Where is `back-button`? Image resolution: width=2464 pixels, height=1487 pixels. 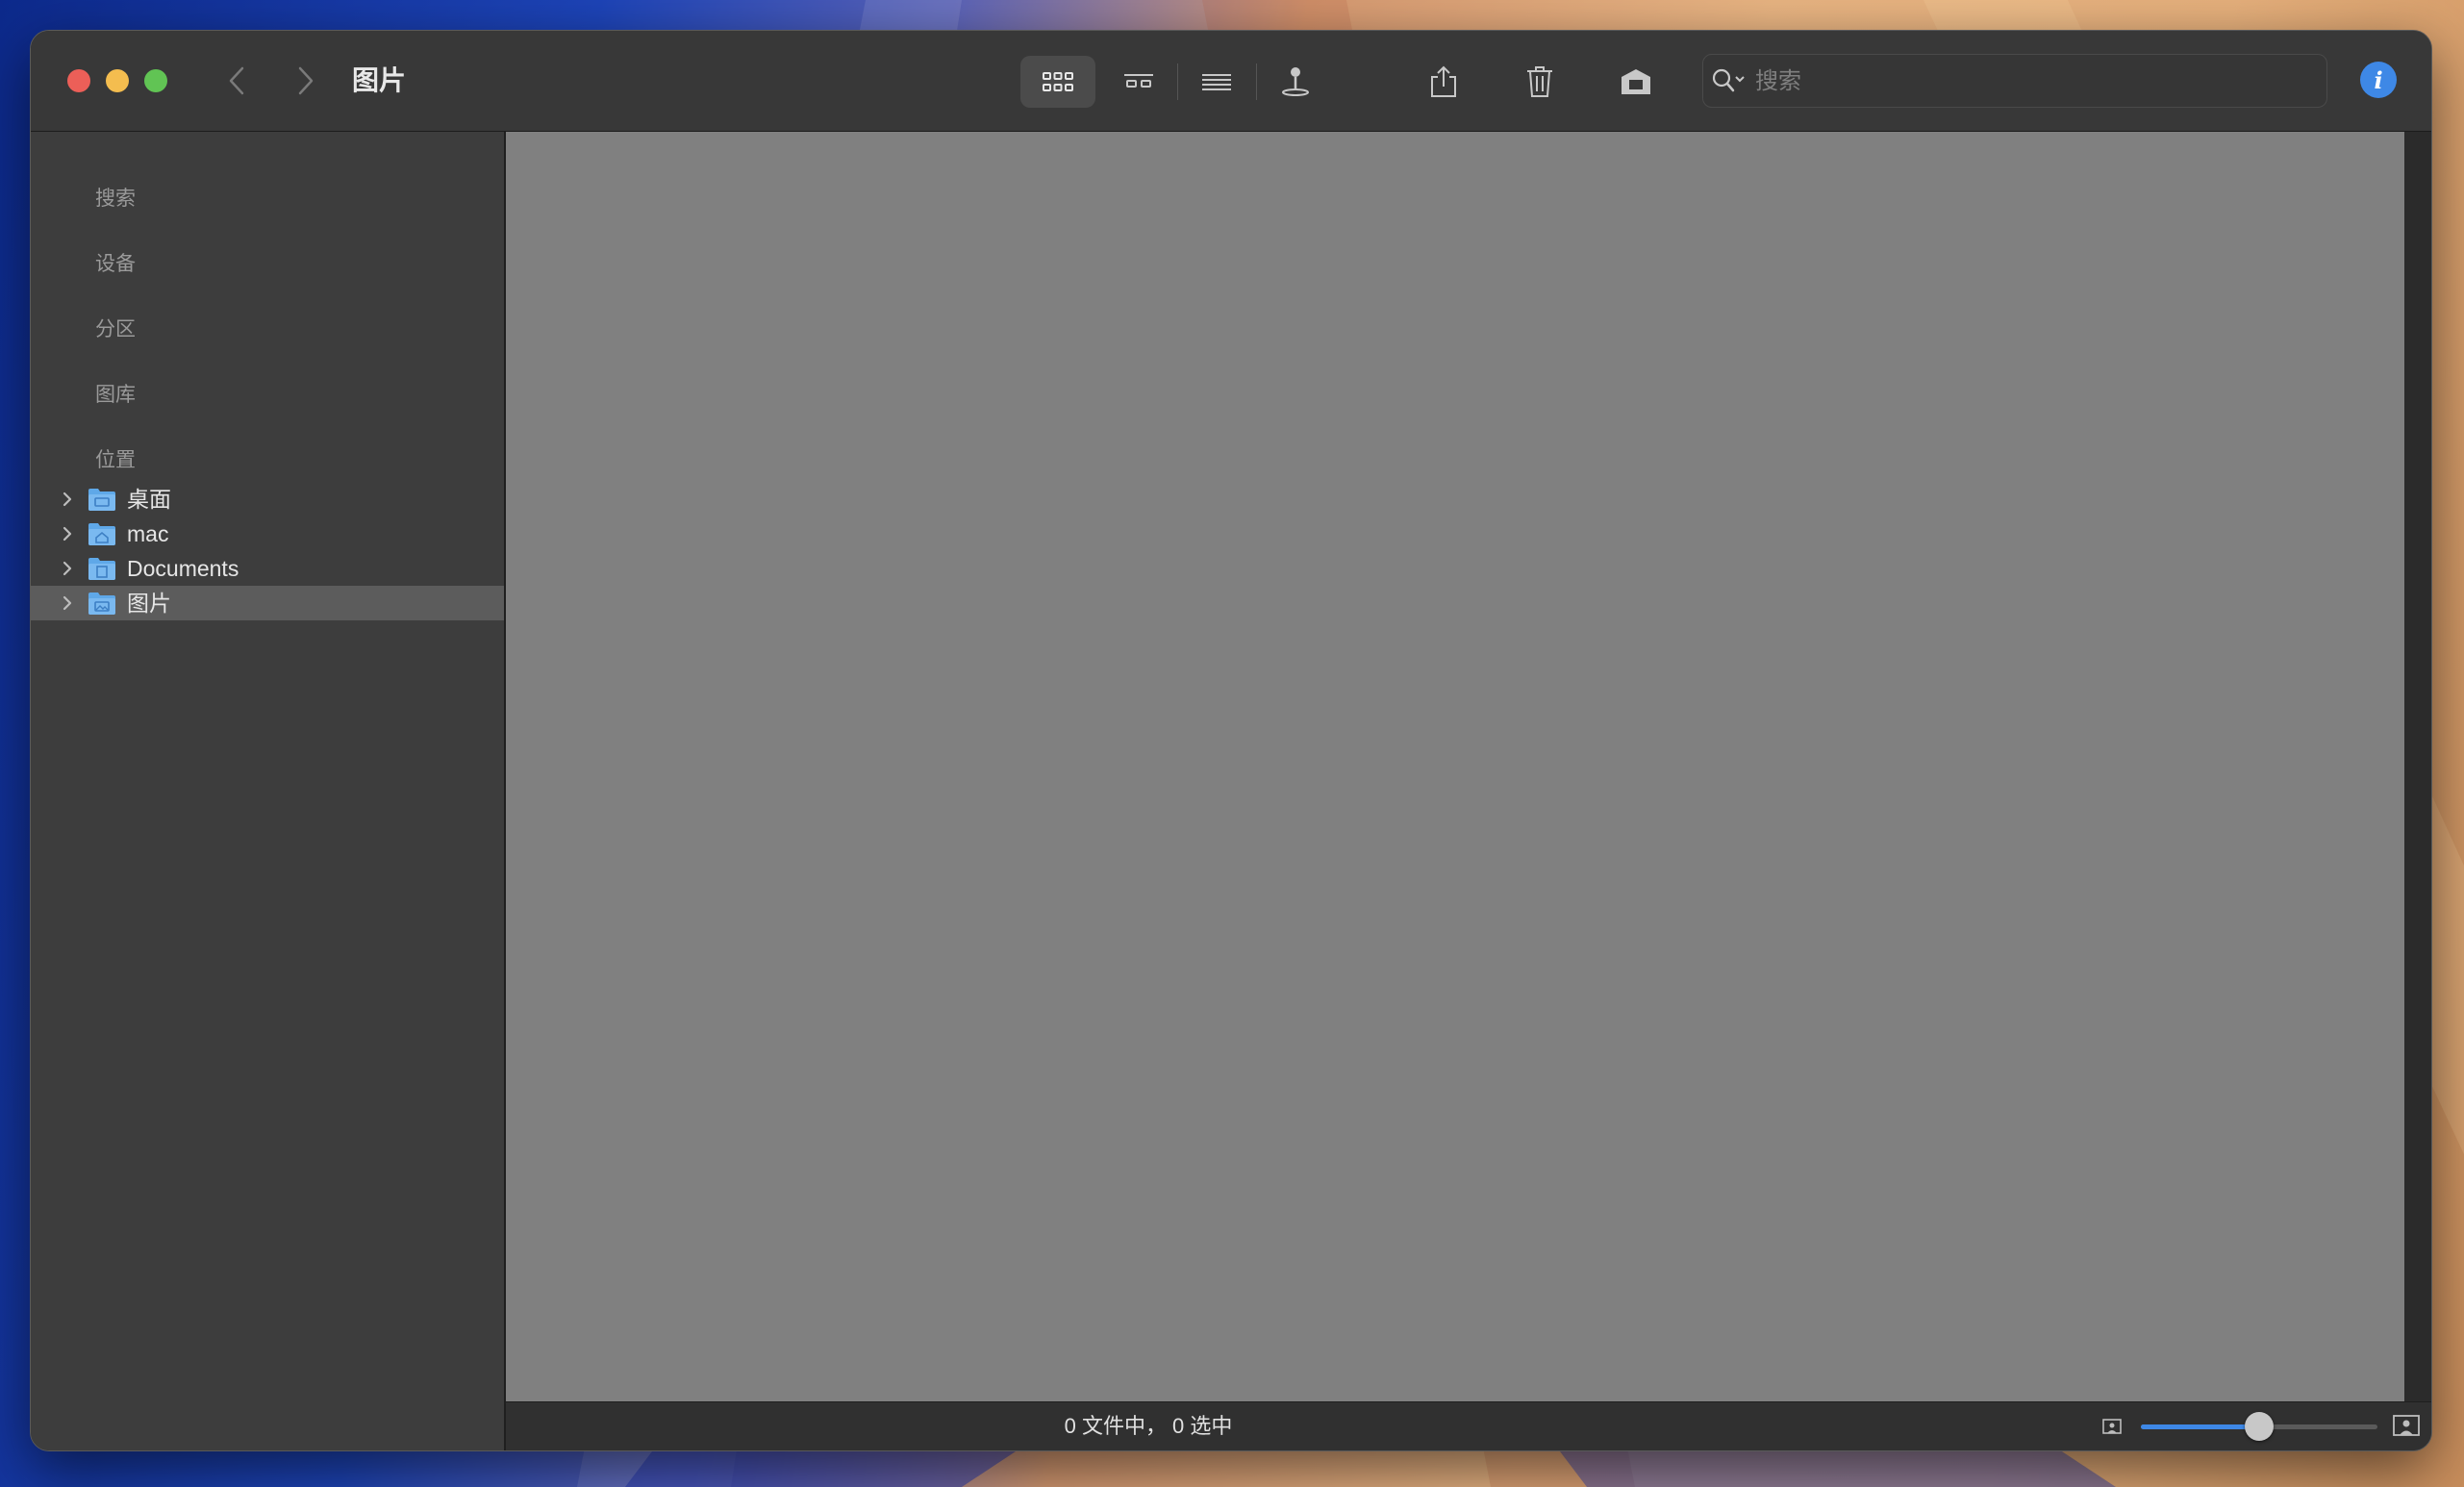
back-button is located at coordinates (236, 81).